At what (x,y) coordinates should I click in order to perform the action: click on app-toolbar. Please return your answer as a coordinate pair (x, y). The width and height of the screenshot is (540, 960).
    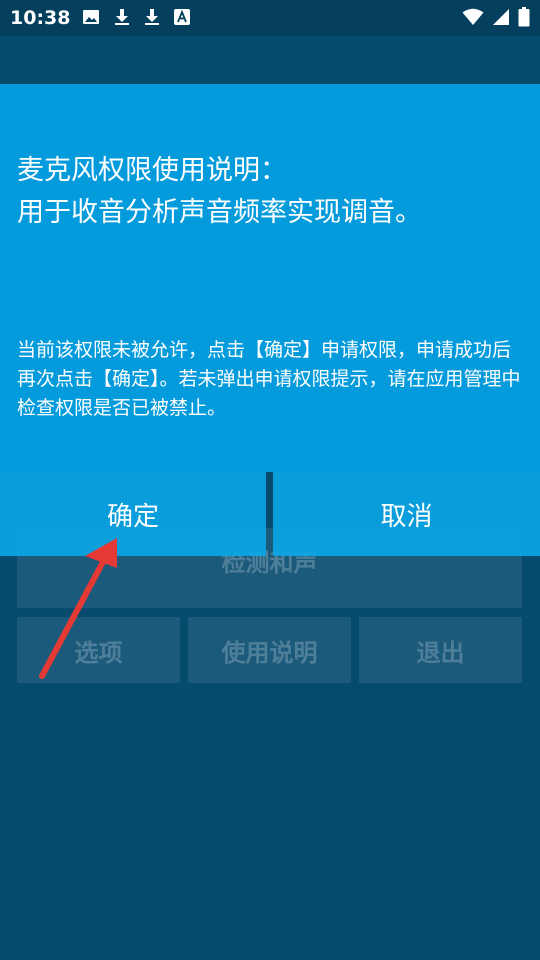
    Looking at the image, I should click on (270, 60).